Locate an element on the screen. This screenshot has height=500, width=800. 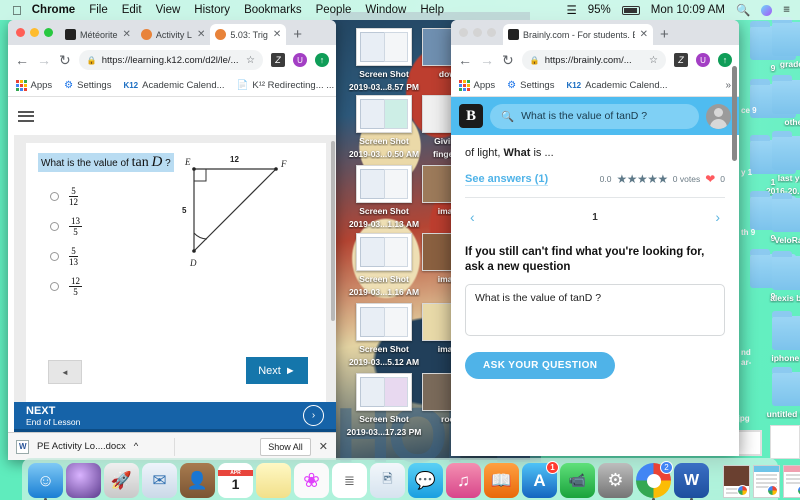
next-button: Next ► is located at coordinates (277, 370).